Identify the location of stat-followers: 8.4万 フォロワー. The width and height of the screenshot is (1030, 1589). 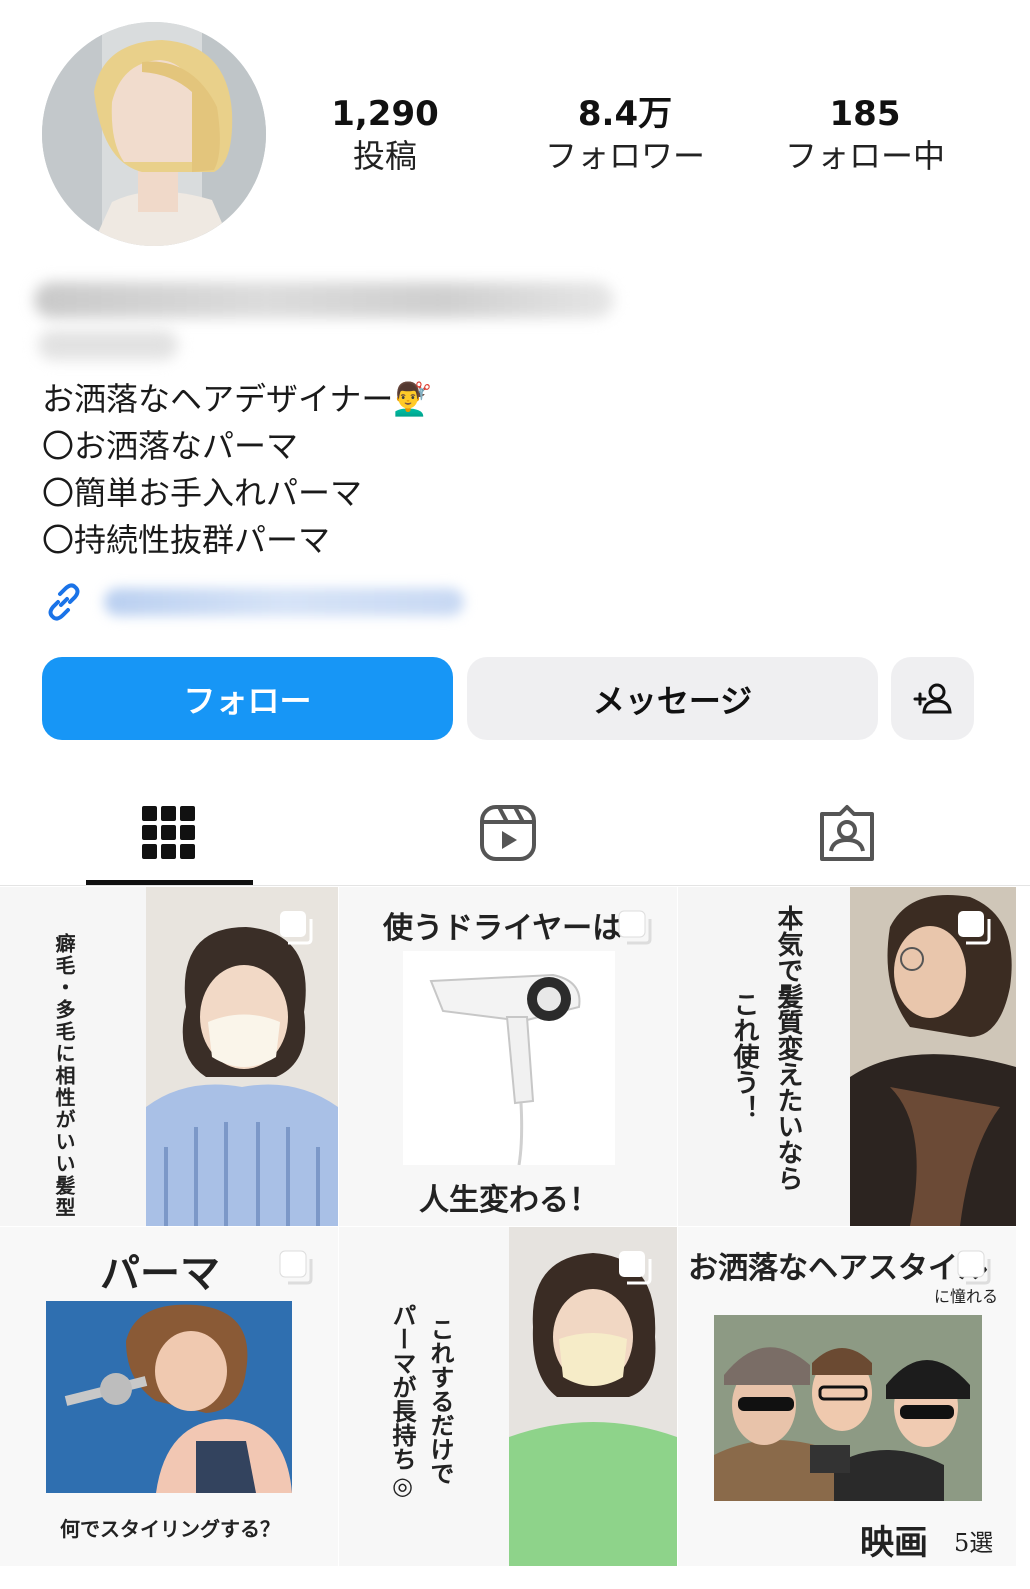
(625, 134).